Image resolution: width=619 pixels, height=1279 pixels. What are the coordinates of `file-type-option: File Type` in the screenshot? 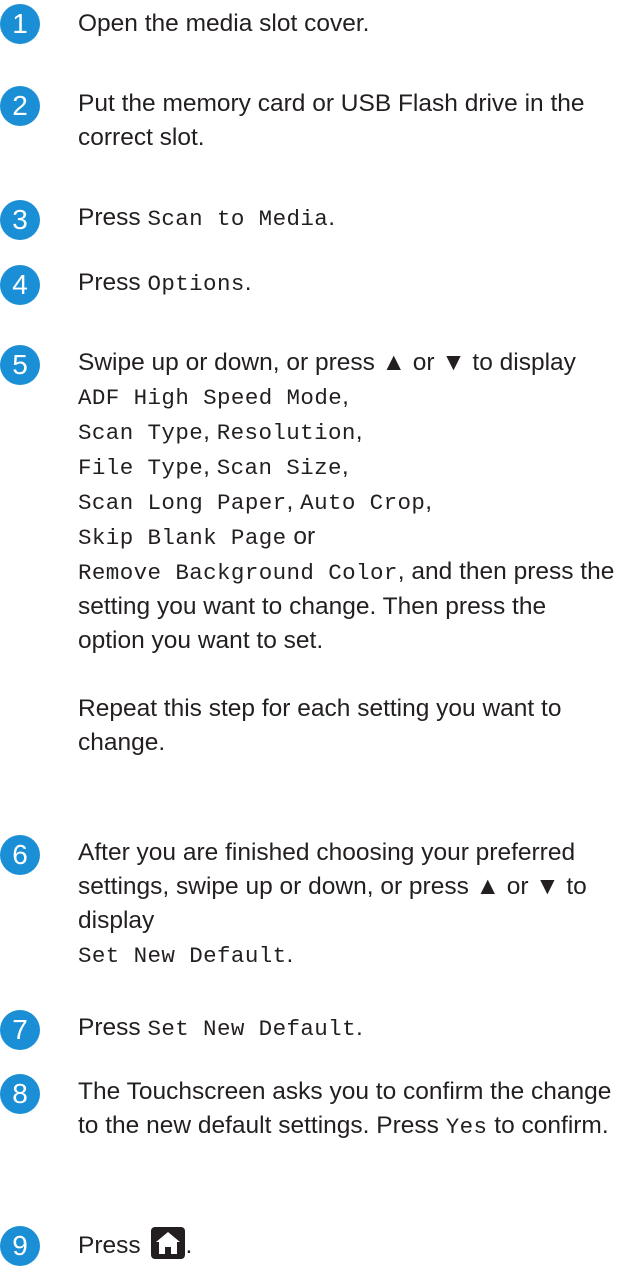 It's located at (141, 468).